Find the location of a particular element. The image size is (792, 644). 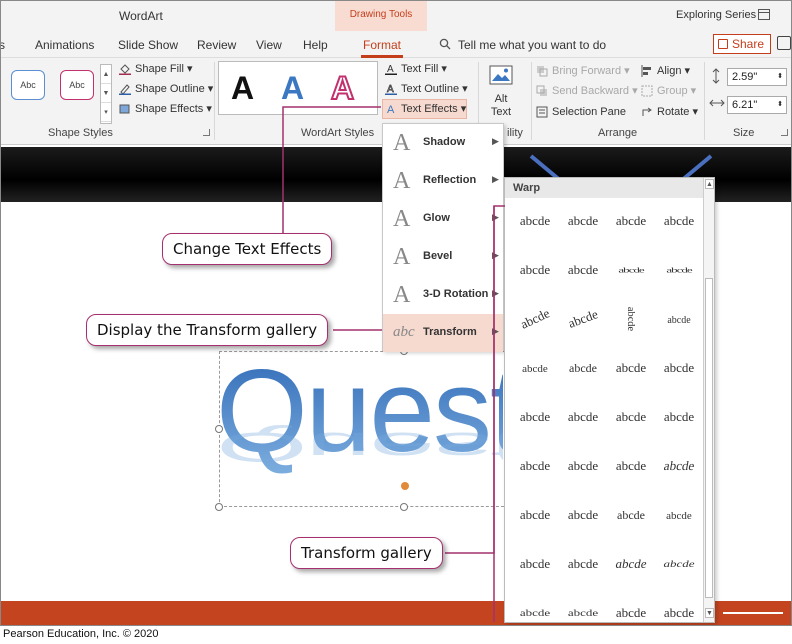

warp-option-r2-c4: abcde is located at coordinates (679, 270).